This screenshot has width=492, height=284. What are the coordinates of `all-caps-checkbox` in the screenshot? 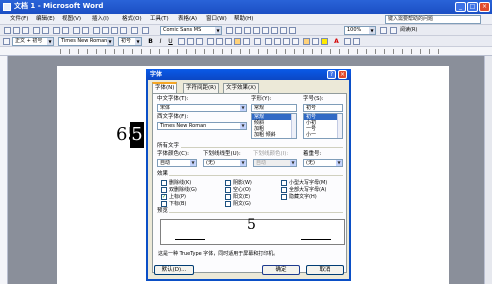 It's located at (284, 190).